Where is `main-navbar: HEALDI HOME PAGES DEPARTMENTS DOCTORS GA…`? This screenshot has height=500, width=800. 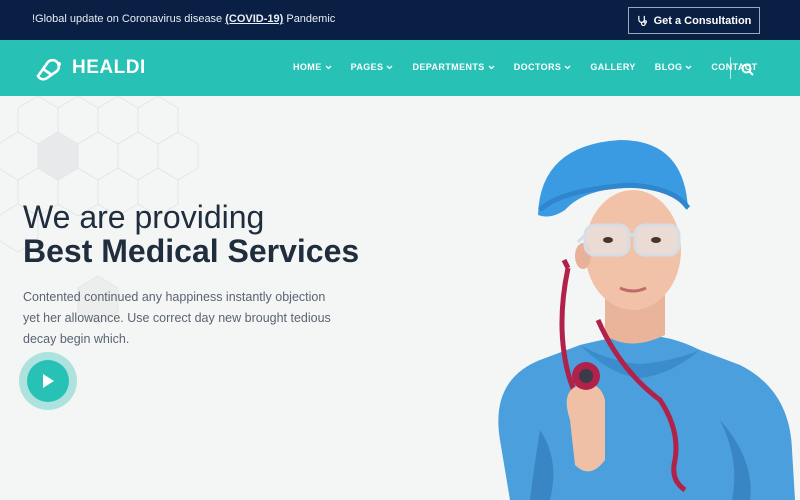 main-navbar: HEALDI HOME PAGES DEPARTMENTS DOCTORS GA… is located at coordinates (400, 68).